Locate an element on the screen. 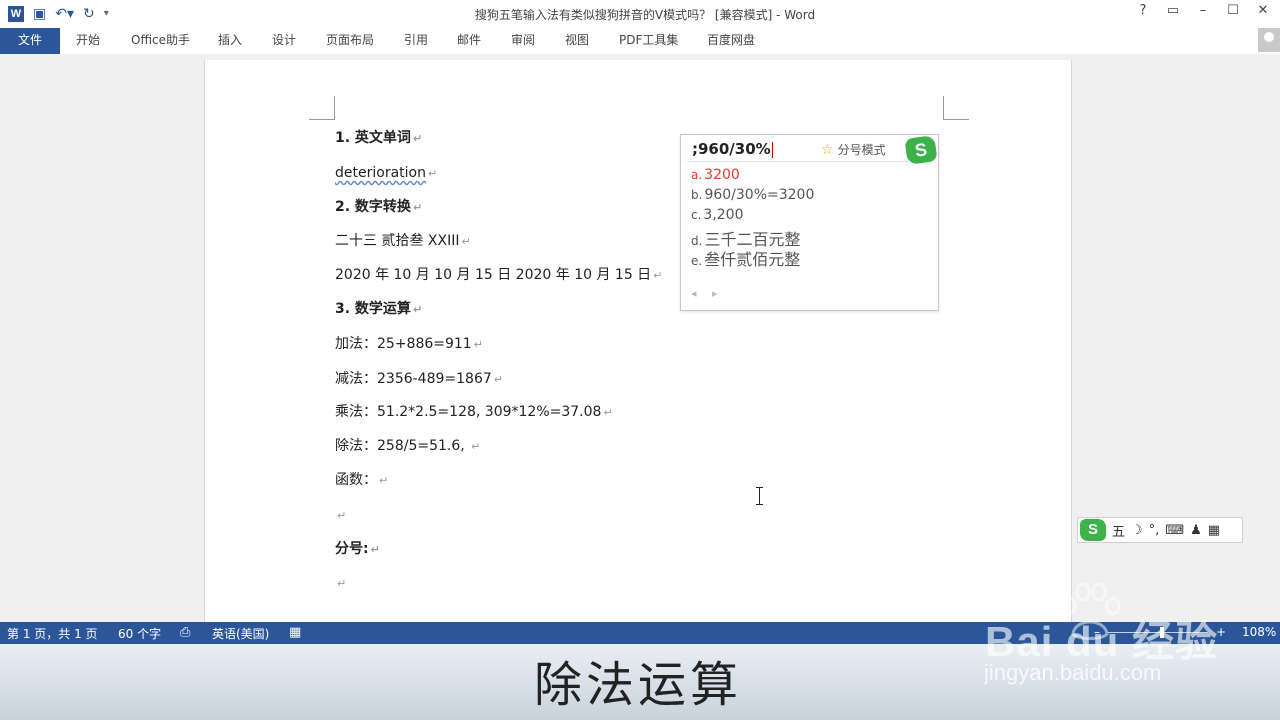  tab-review: 审阅 is located at coordinates (523, 41).